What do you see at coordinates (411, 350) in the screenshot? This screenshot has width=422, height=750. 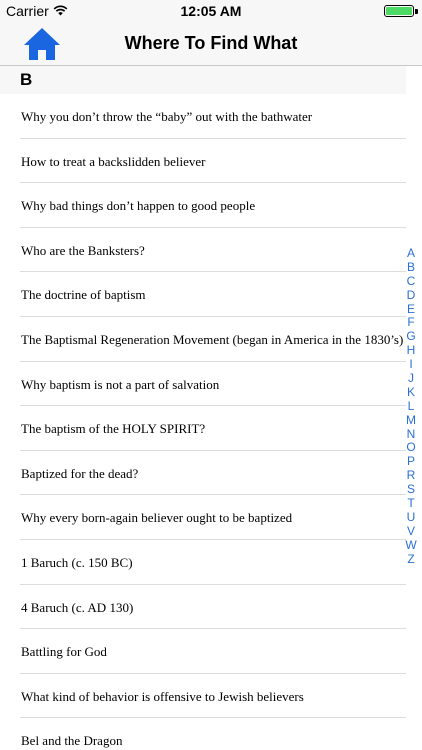 I see `index-letter-h: H` at bounding box center [411, 350].